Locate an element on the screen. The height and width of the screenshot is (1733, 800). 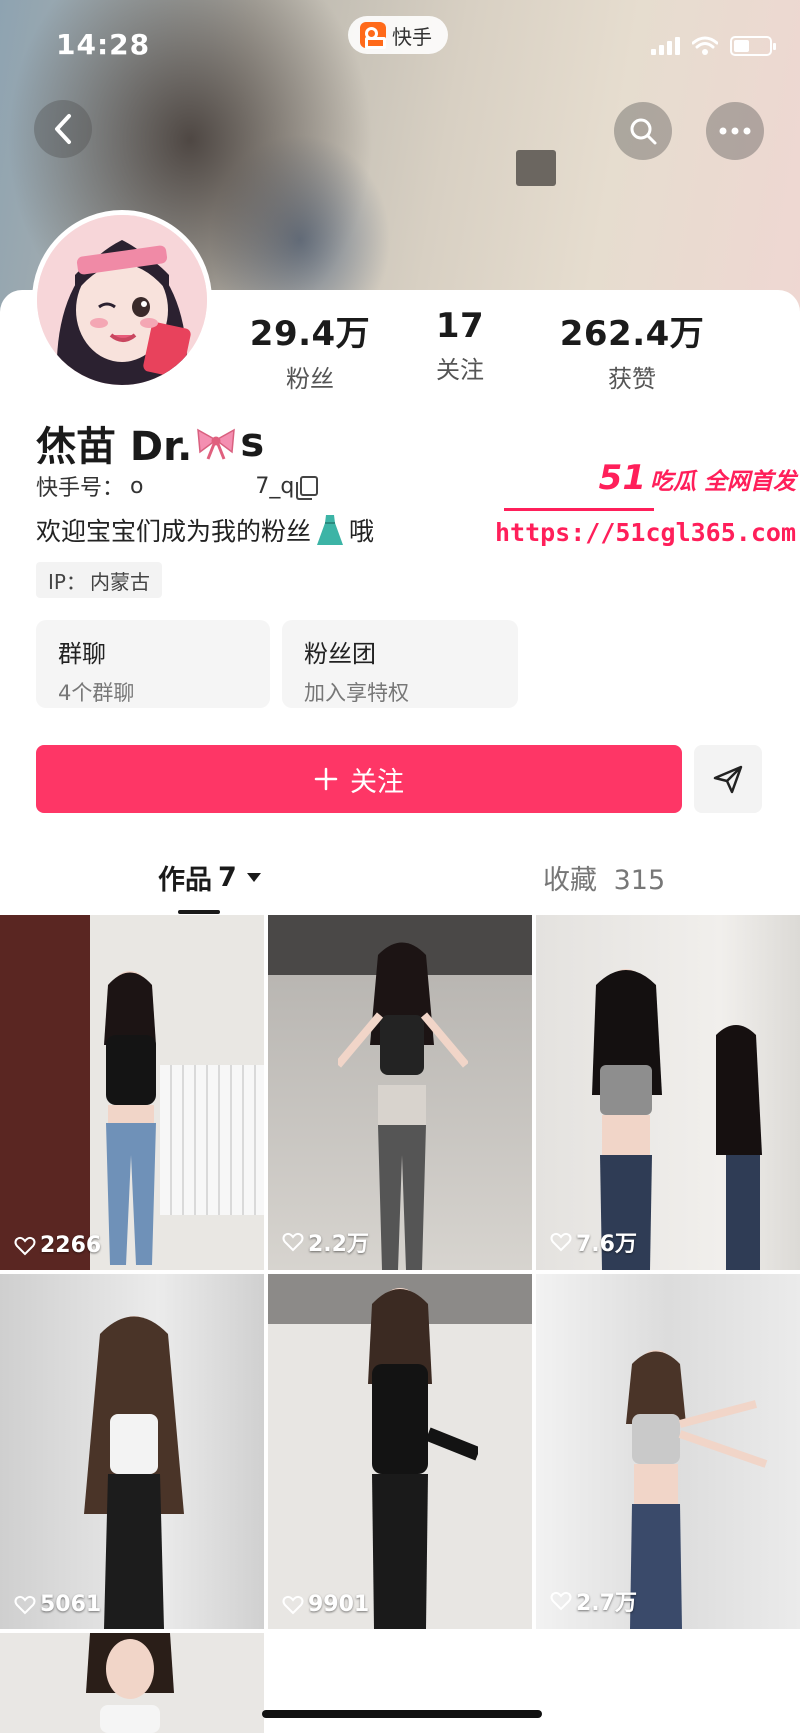
watermark-url: https://51cgl365.com is located at coordinates (645, 532).